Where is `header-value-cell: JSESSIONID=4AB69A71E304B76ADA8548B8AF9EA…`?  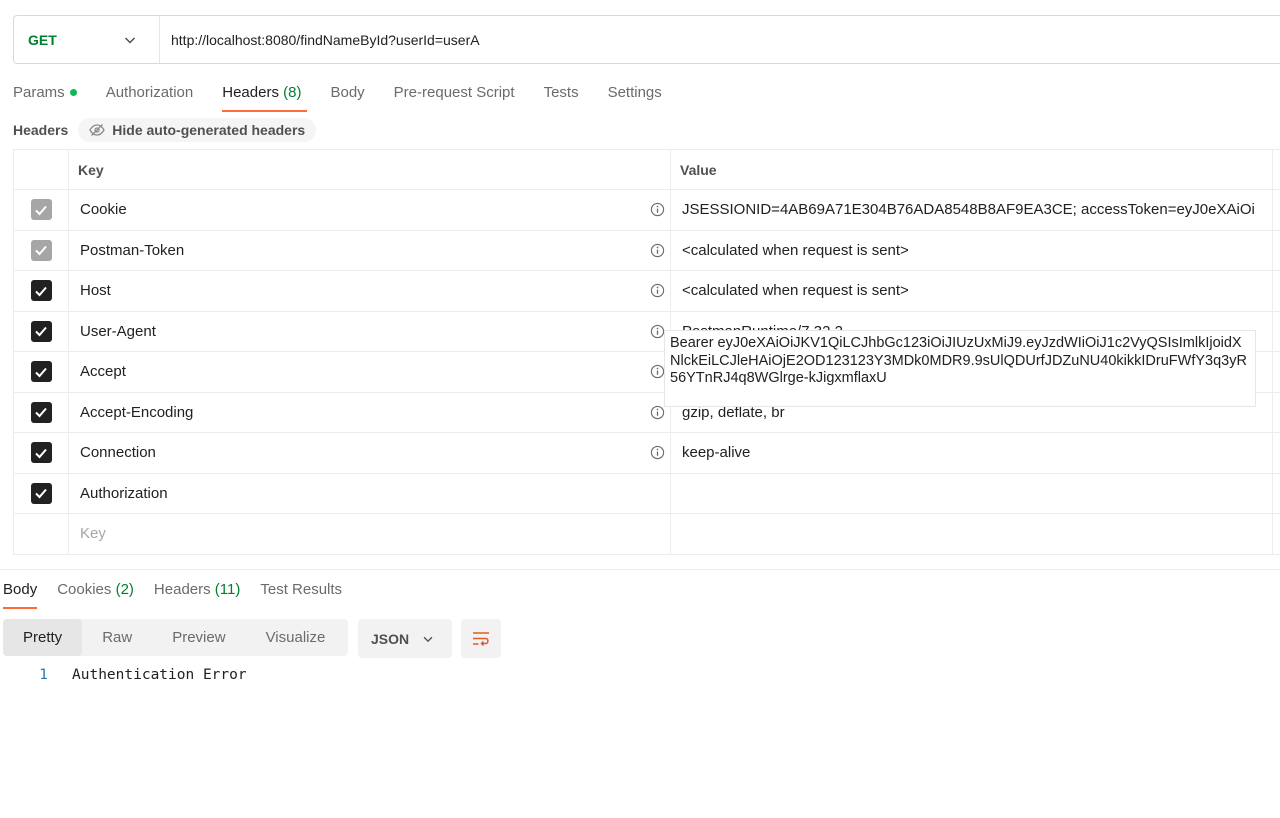 header-value-cell: JSESSIONID=4AB69A71E304B76ADA8548B8AF9EA… is located at coordinates (972, 210).